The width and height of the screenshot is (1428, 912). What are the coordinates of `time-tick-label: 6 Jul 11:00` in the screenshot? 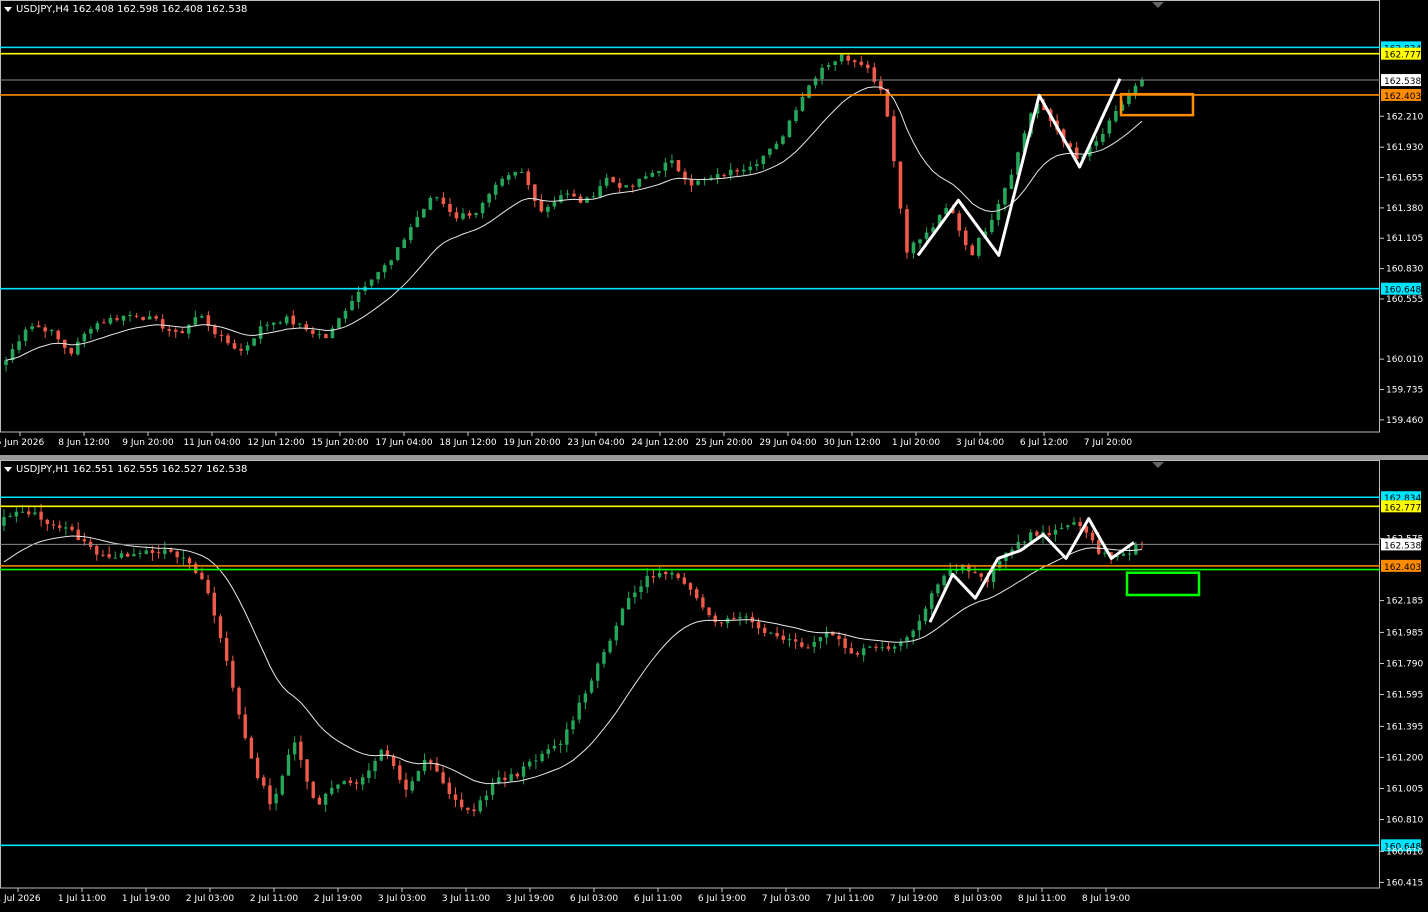 It's located at (658, 899).